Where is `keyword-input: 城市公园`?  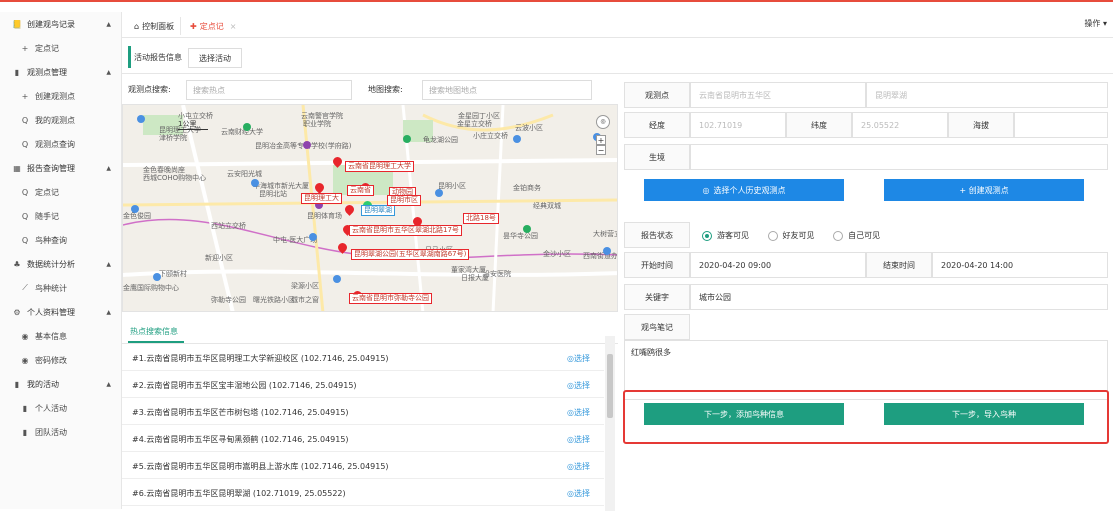 keyword-input: 城市公园 is located at coordinates (899, 297).